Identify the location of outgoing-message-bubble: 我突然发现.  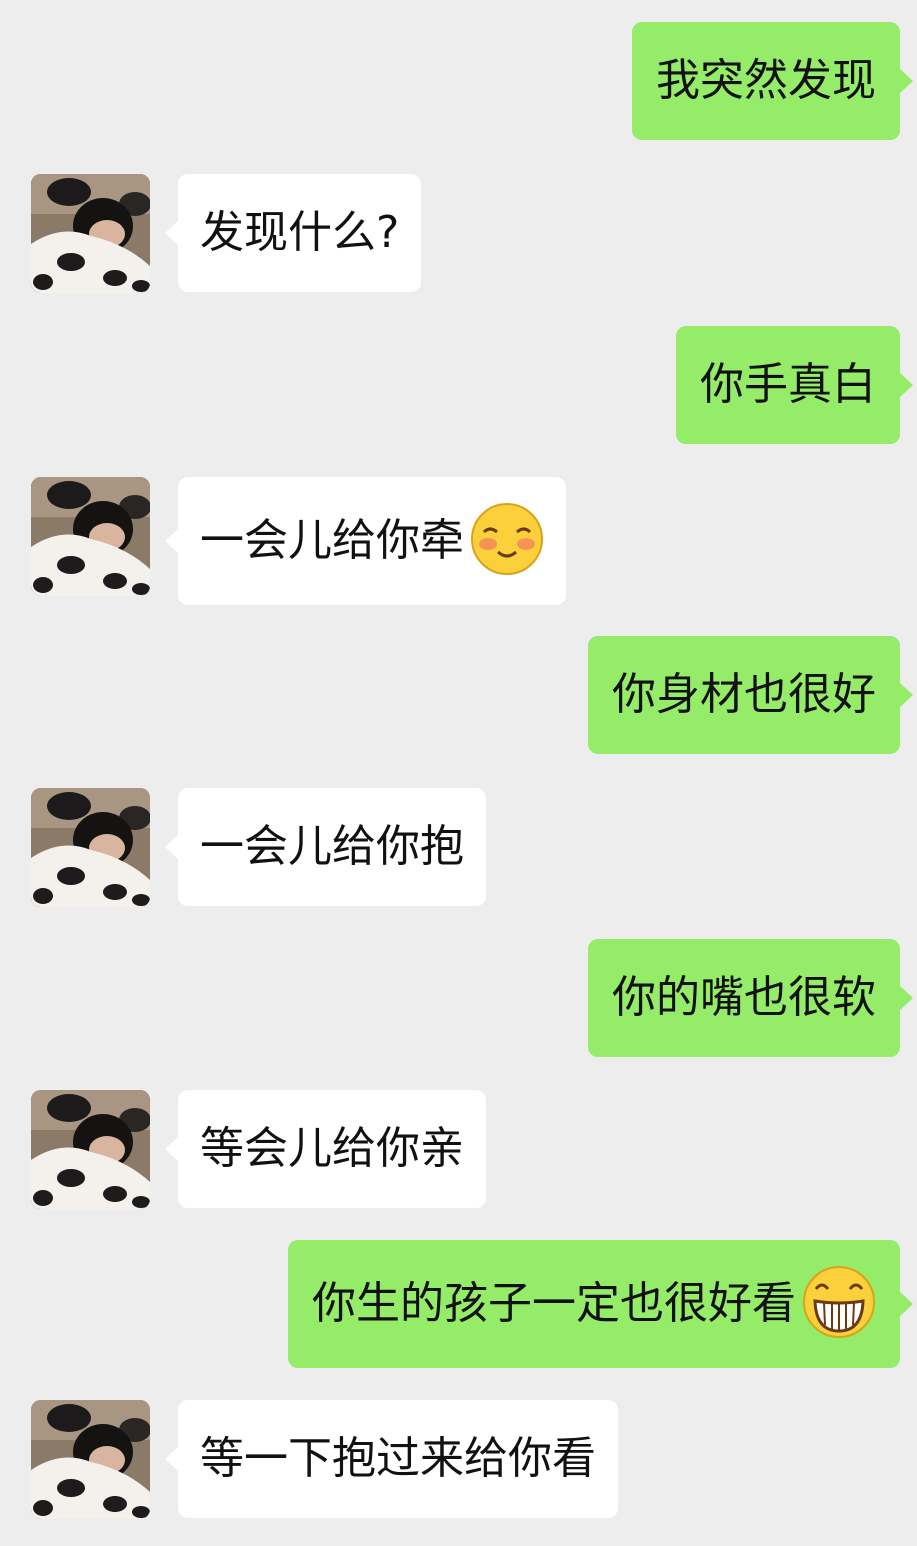
(772, 81).